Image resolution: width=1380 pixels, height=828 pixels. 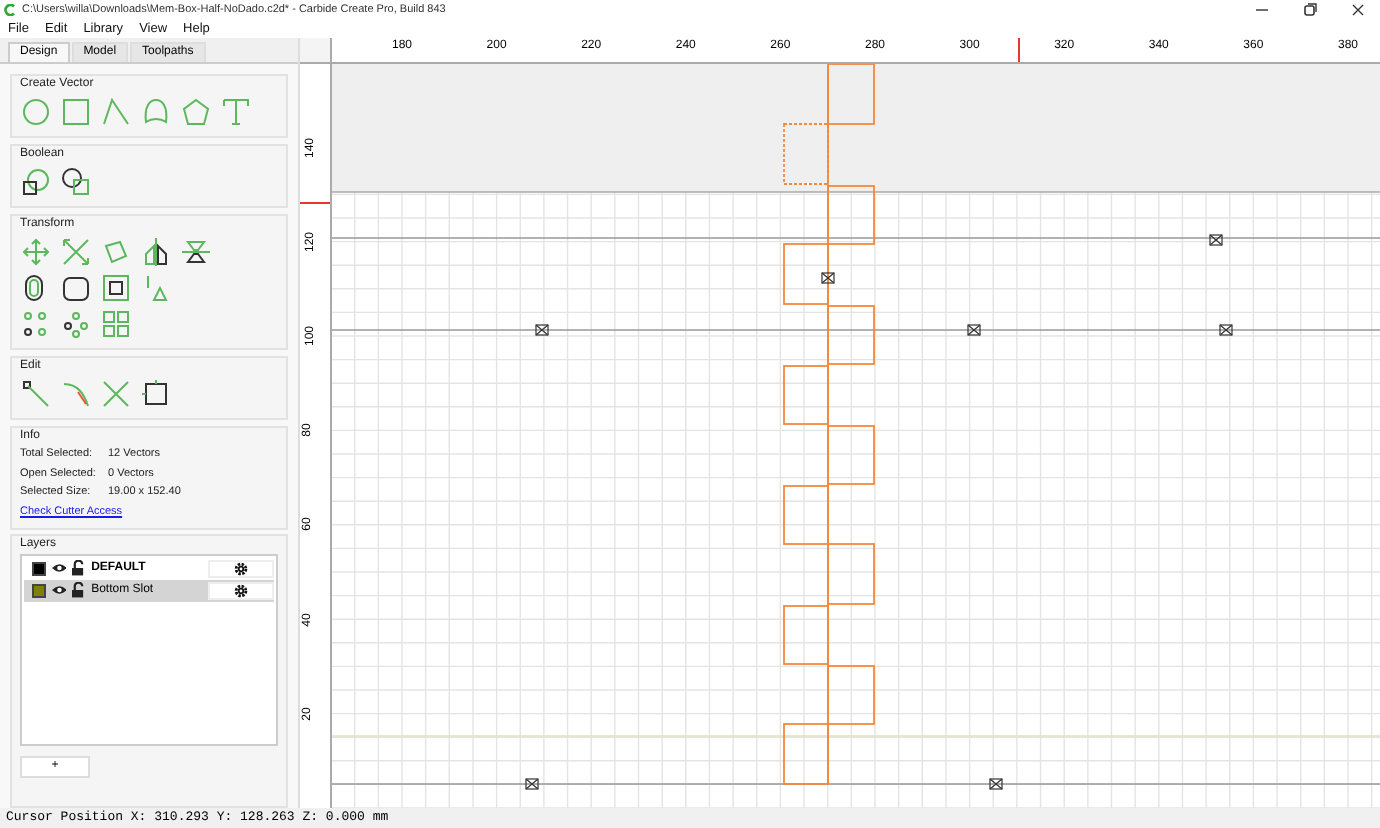 I want to click on restore-icon, so click(x=1310, y=10).